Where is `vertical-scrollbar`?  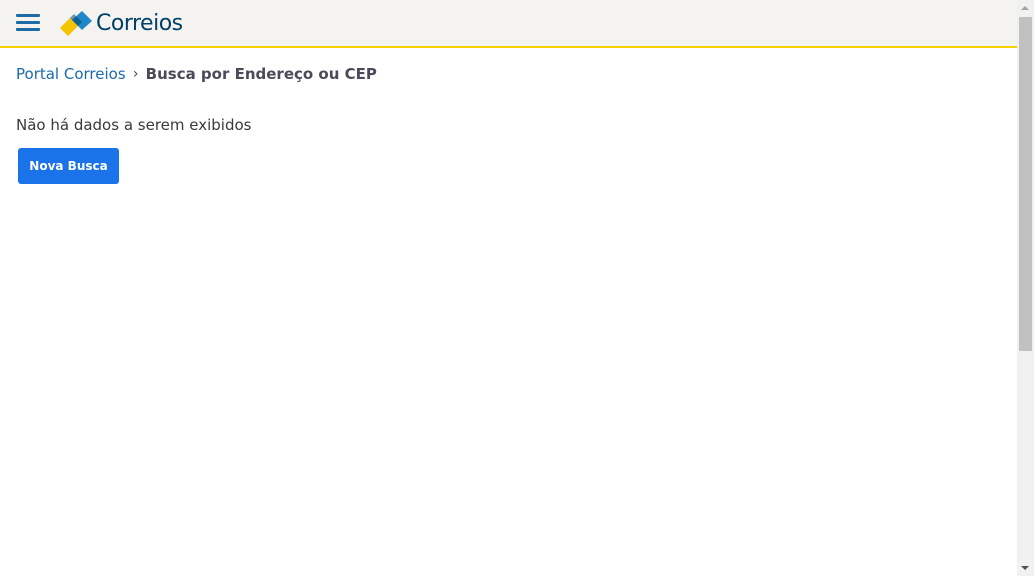
vertical-scrollbar is located at coordinates (1025, 288).